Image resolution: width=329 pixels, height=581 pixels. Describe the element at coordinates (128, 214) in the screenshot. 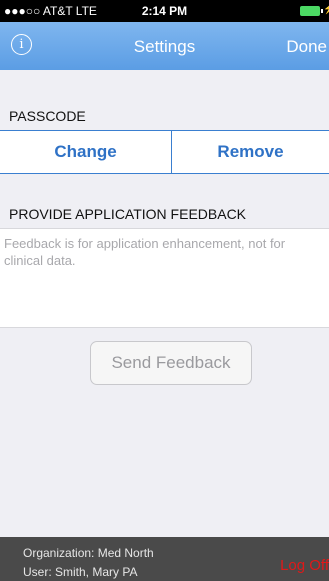

I see `feedback-section-label: PROVIDE APPLICATION FEEDBACK` at that location.